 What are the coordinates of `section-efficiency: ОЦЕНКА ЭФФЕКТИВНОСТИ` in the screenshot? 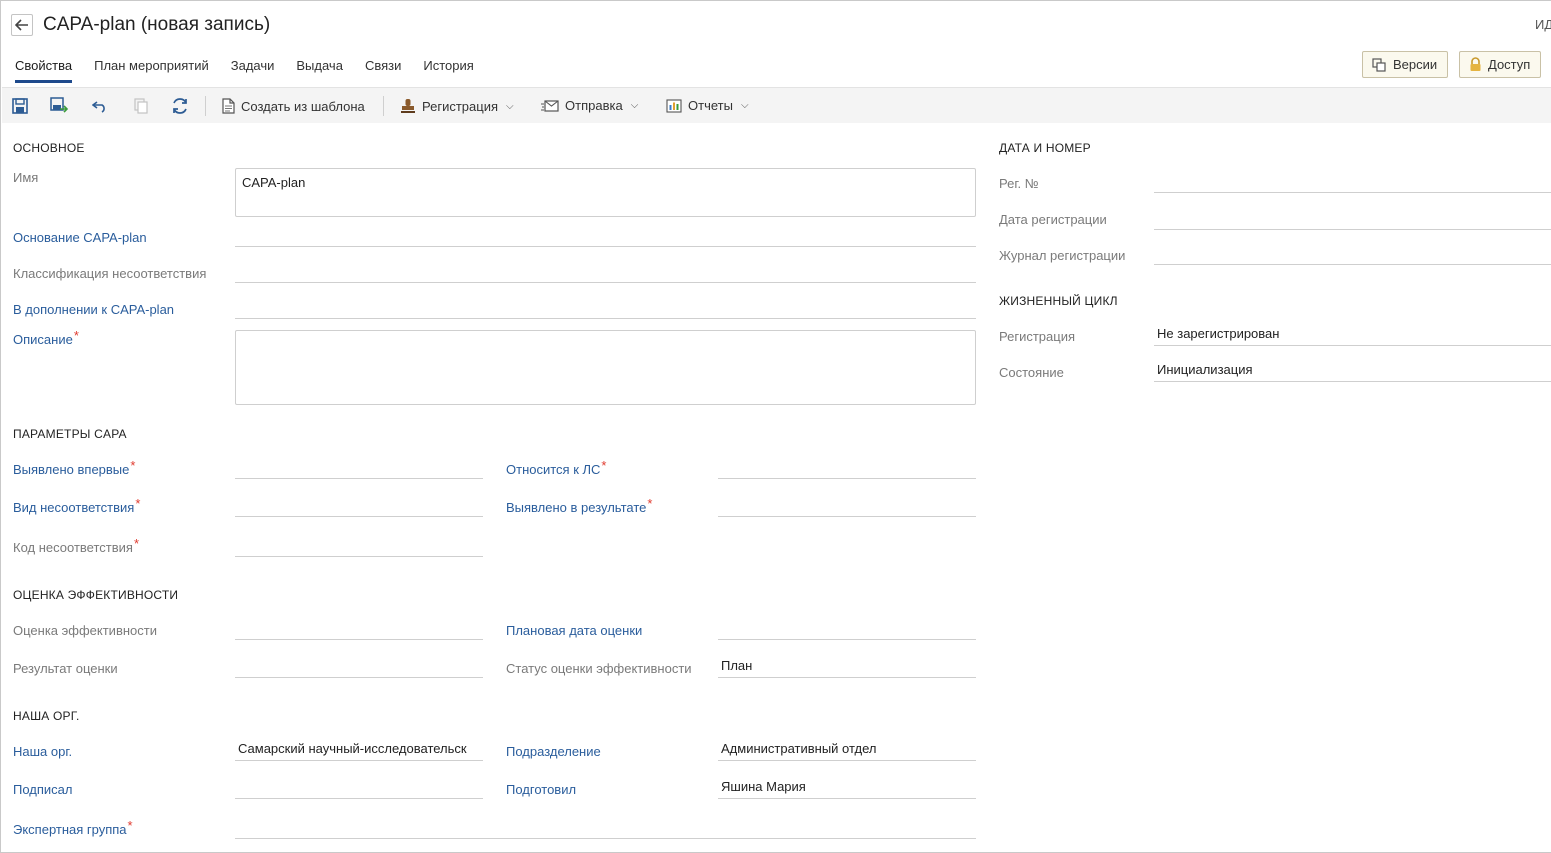 It's located at (96, 595).